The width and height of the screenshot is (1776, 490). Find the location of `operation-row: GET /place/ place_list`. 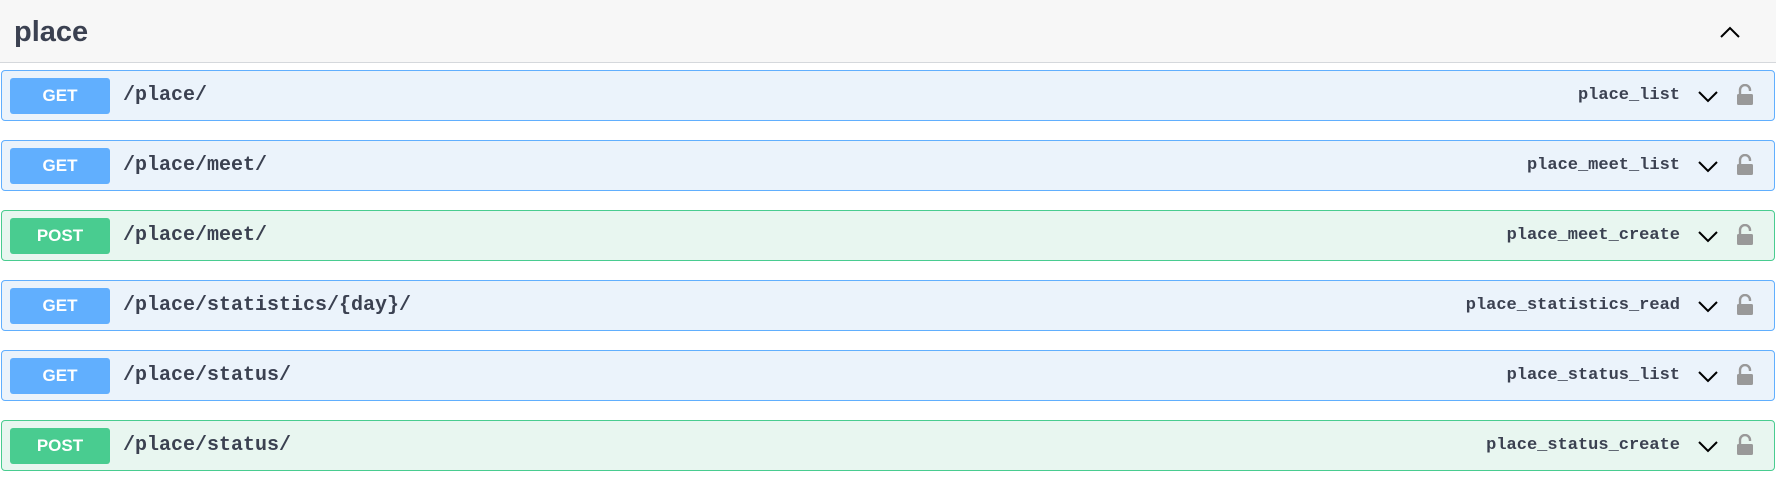

operation-row: GET /place/ place_list is located at coordinates (888, 95).